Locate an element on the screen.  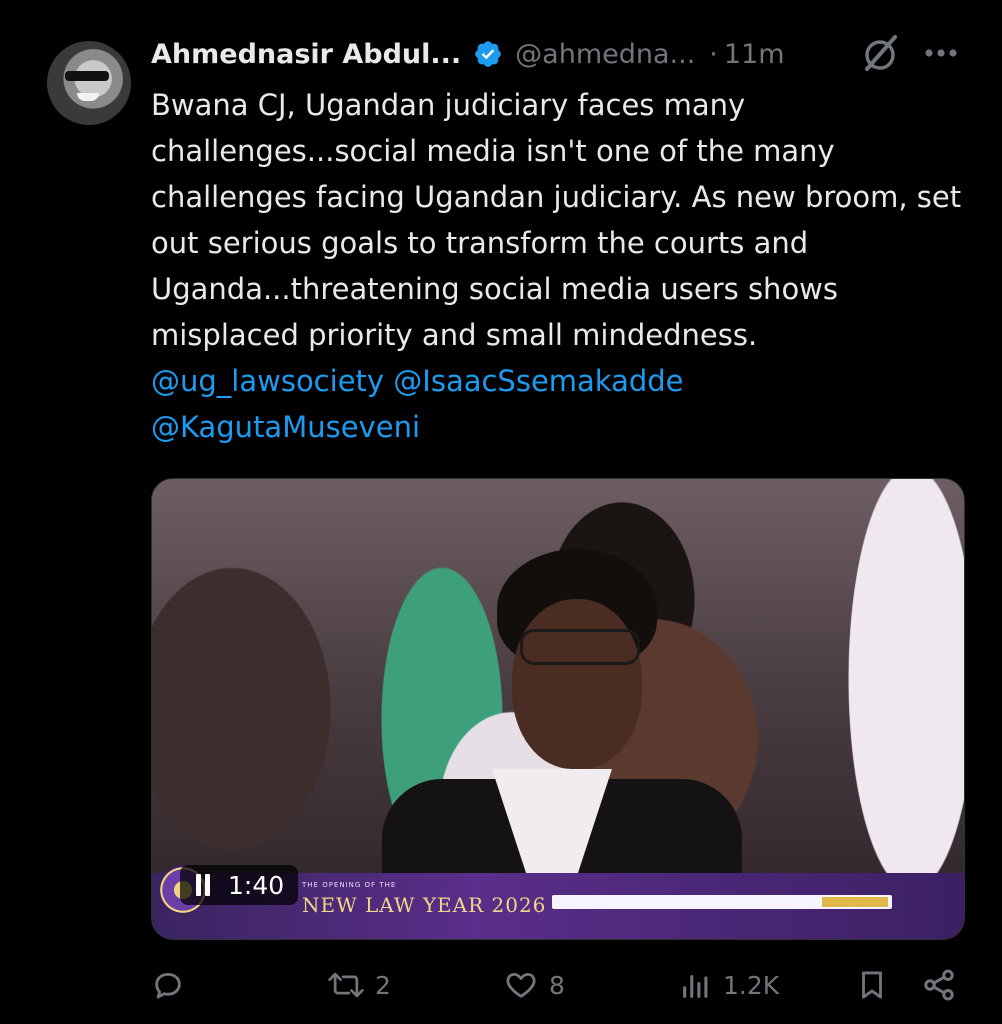
playback-control: 1:40 is located at coordinates (239, 885).